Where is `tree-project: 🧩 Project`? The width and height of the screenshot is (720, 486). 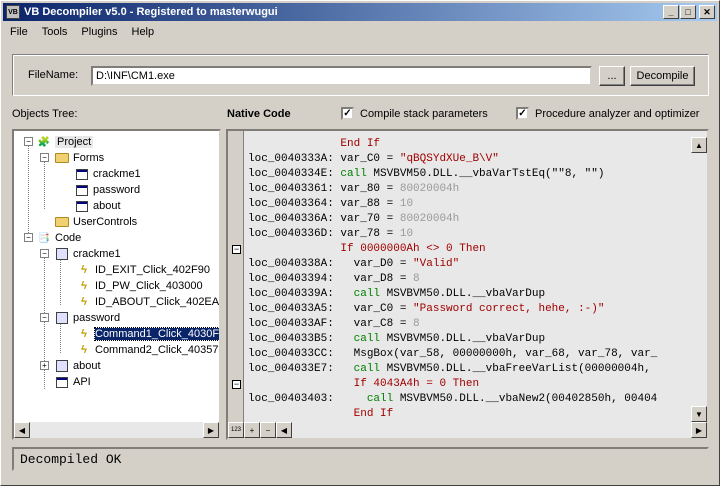 tree-project: 🧩 Project is located at coordinates (65, 142).